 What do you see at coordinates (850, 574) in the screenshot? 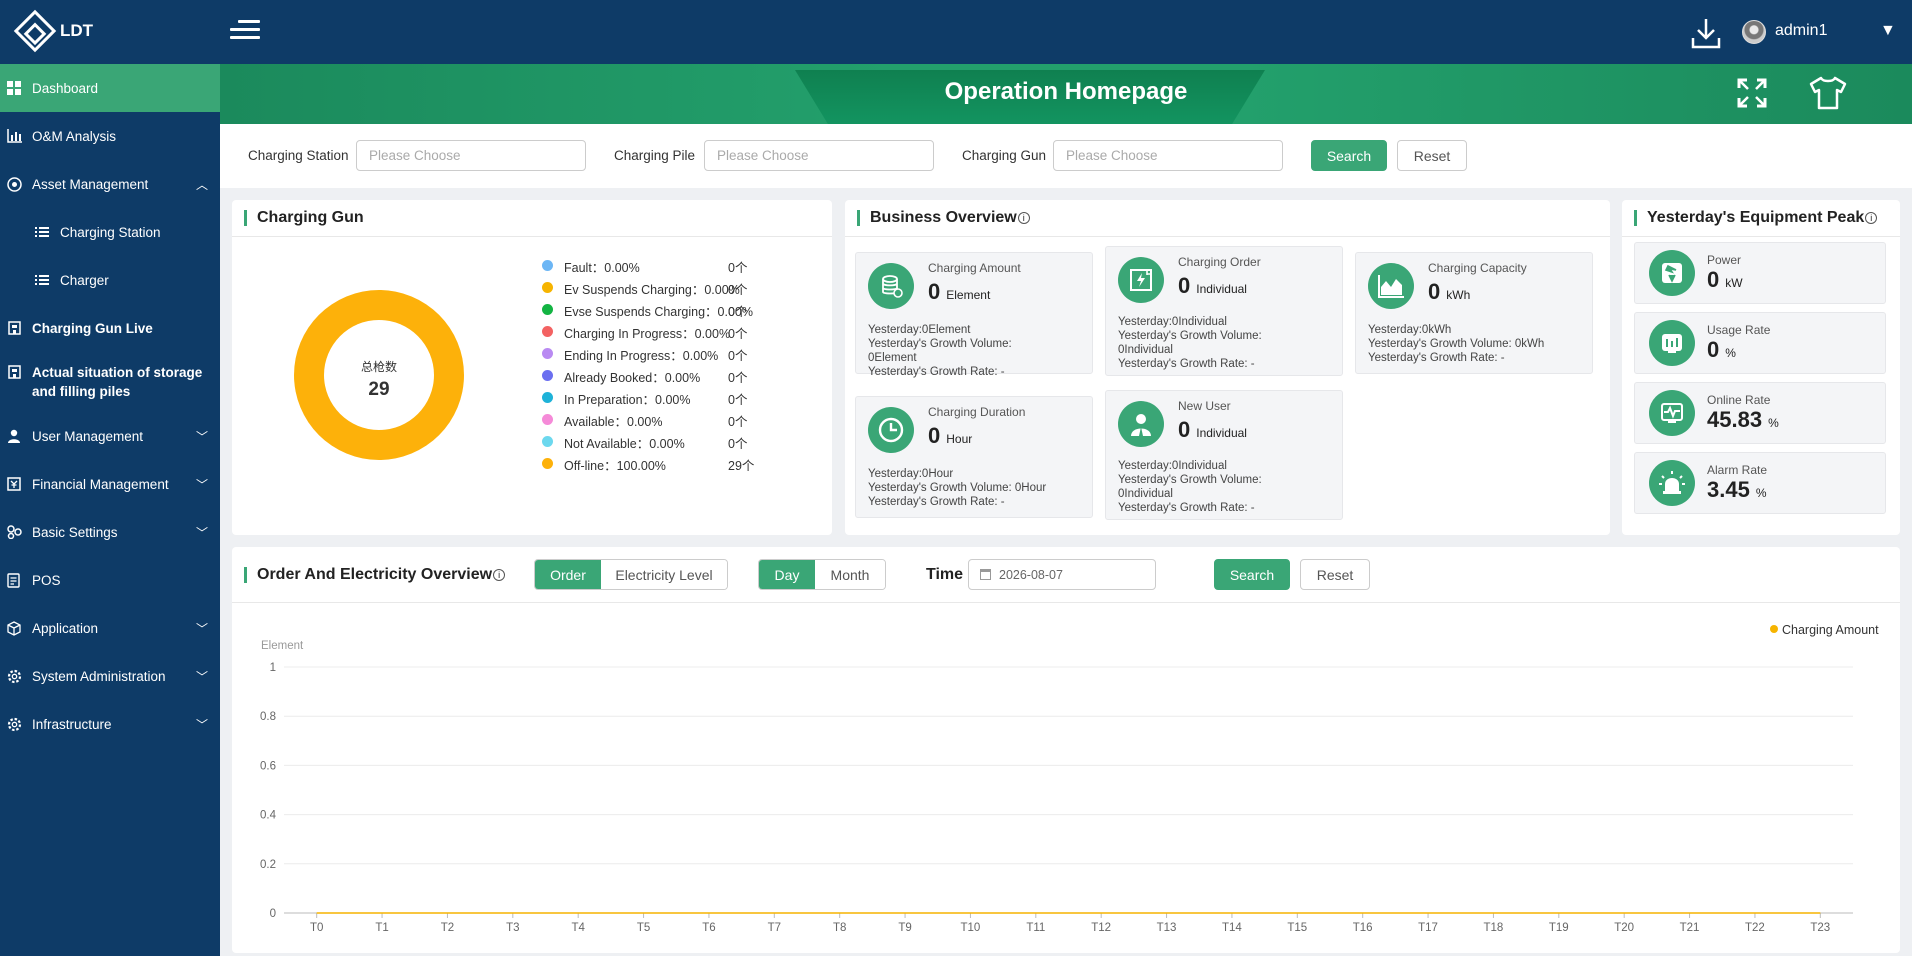
I see `tab-month: Month` at bounding box center [850, 574].